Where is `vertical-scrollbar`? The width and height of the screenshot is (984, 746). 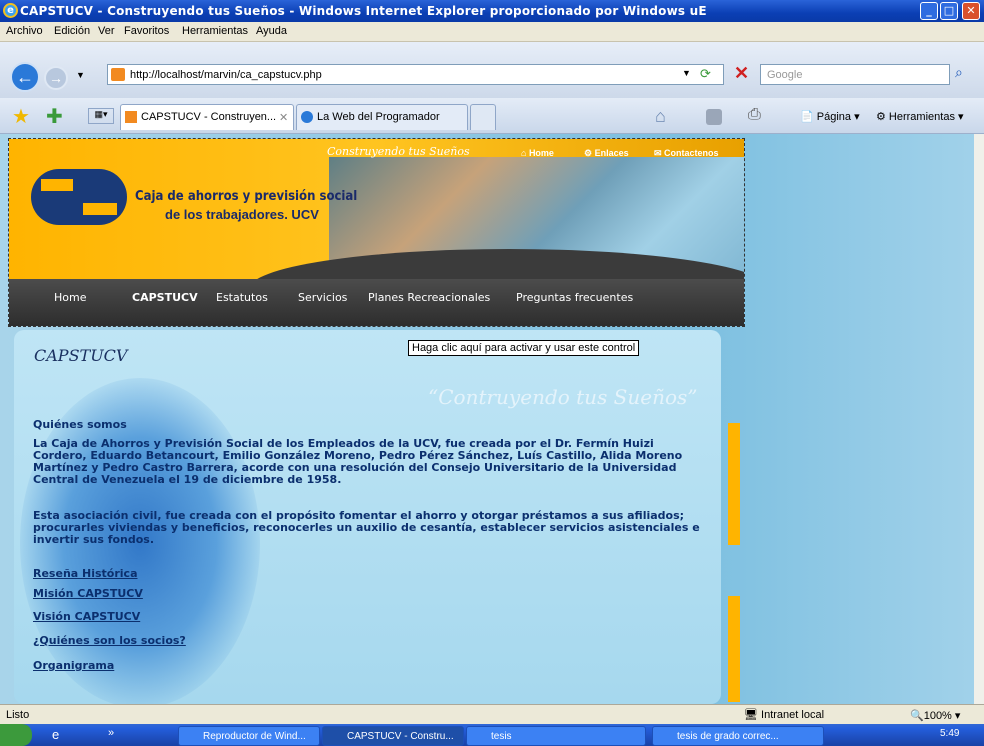 vertical-scrollbar is located at coordinates (979, 419).